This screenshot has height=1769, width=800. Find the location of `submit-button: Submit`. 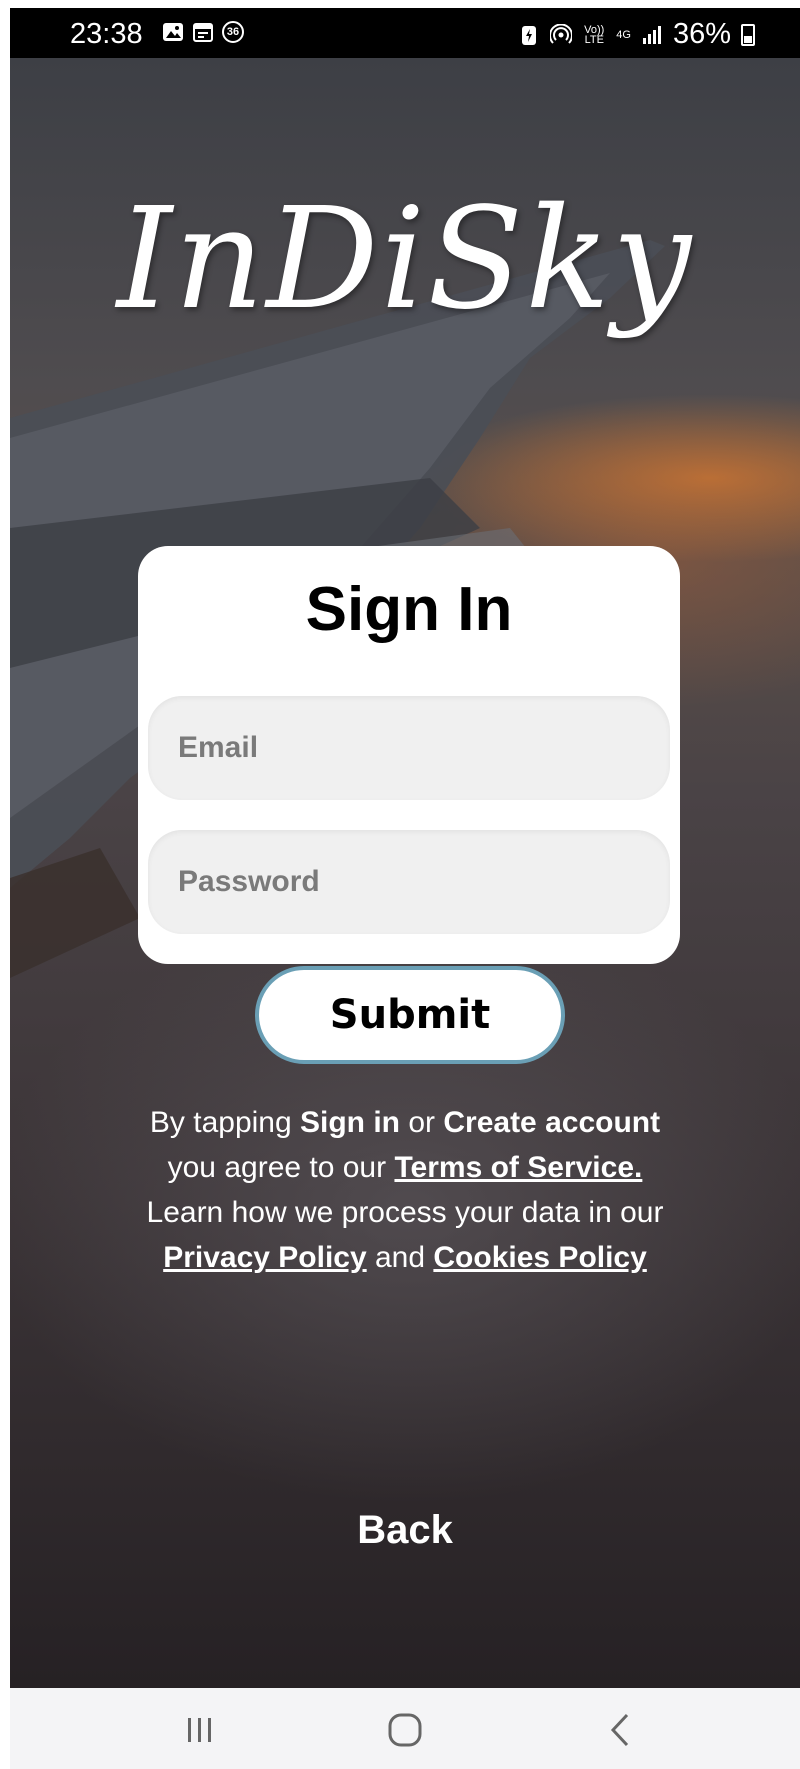

submit-button: Submit is located at coordinates (410, 1015).